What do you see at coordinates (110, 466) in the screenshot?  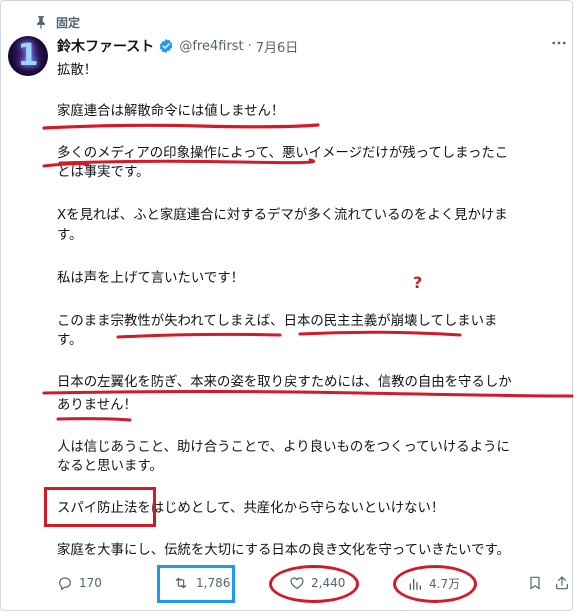 I see `post-line: なると思います。` at bounding box center [110, 466].